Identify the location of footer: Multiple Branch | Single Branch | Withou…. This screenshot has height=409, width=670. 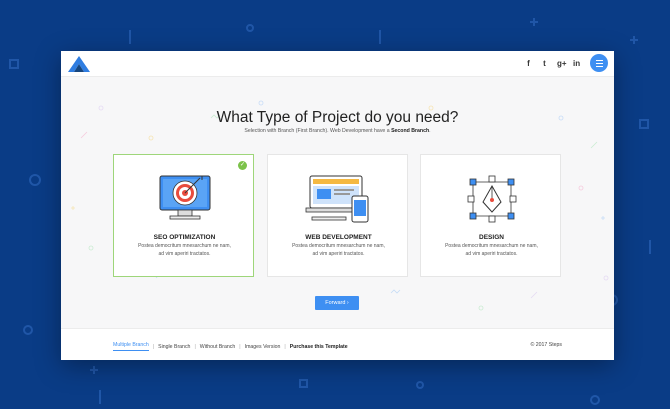
(337, 344).